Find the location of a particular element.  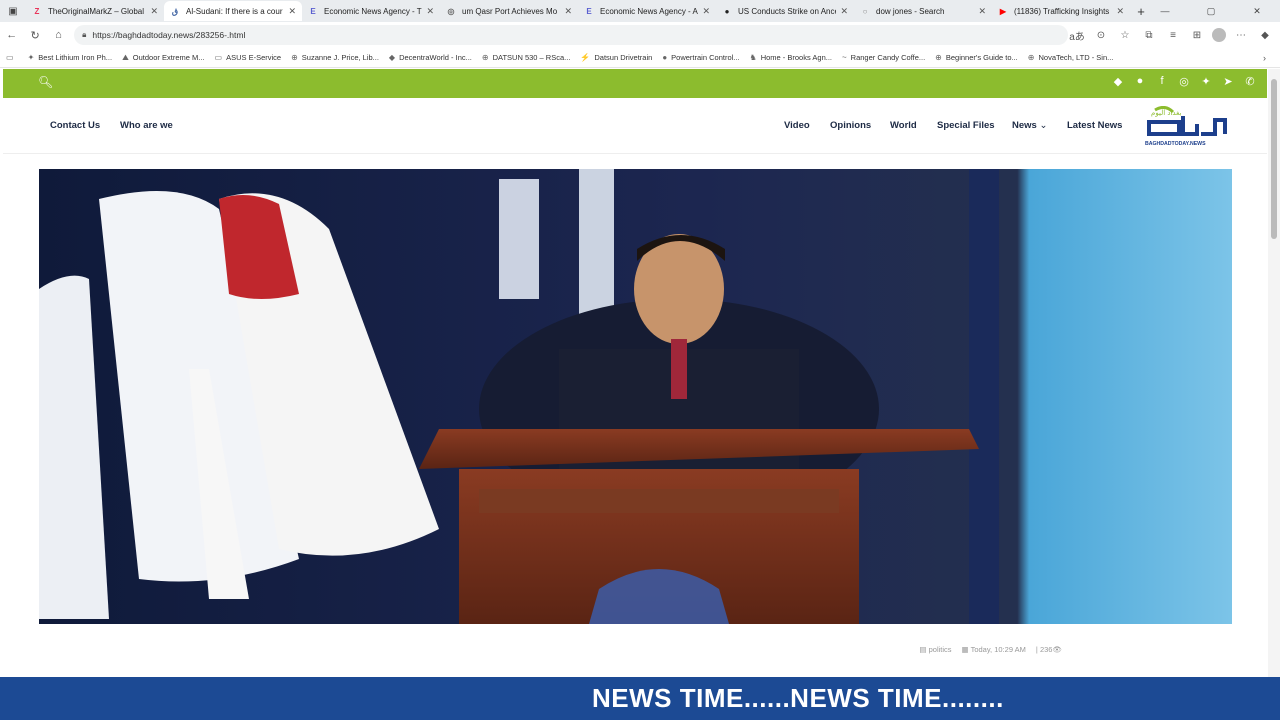

bookmarks-folder-icon: ▭ is located at coordinates (12, 57).